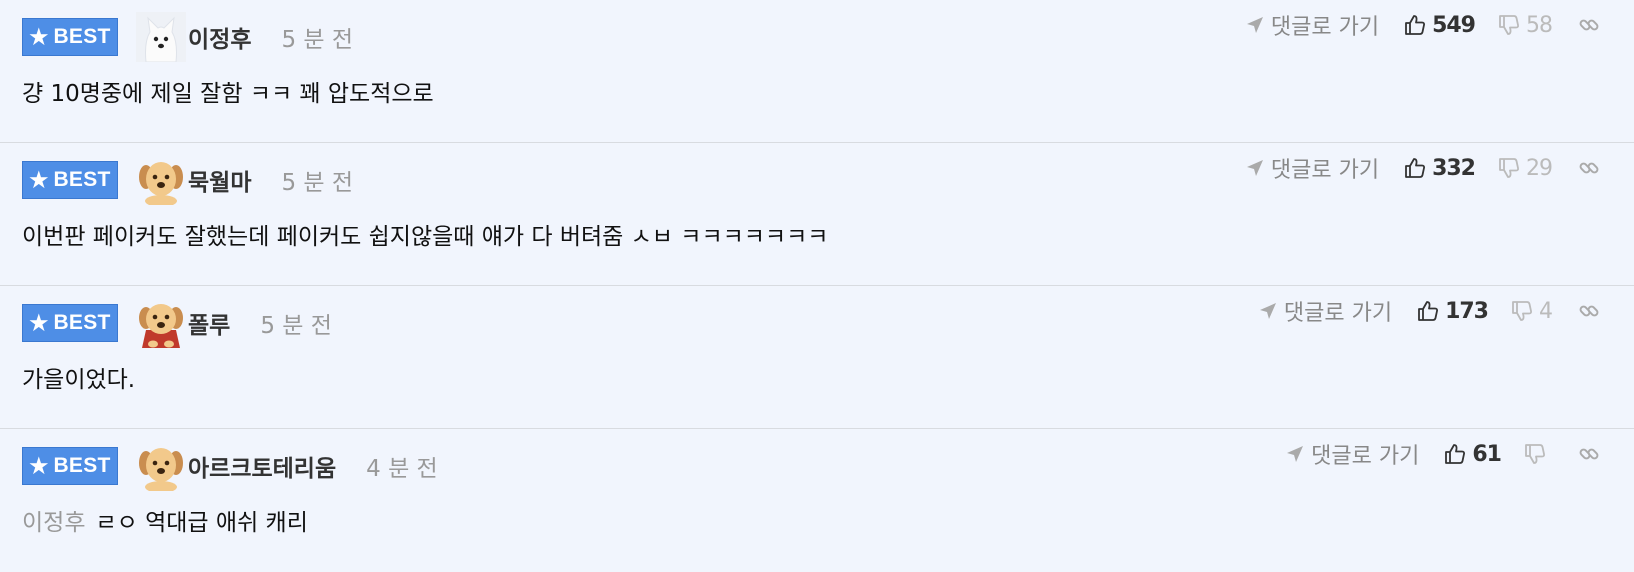  Describe the element at coordinates (1539, 168) in the screenshot. I see `dislike-count: 29` at that location.